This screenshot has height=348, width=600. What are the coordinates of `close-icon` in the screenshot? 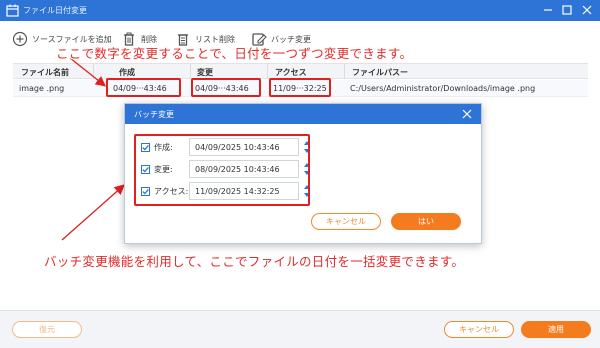 It's located at (587, 10).